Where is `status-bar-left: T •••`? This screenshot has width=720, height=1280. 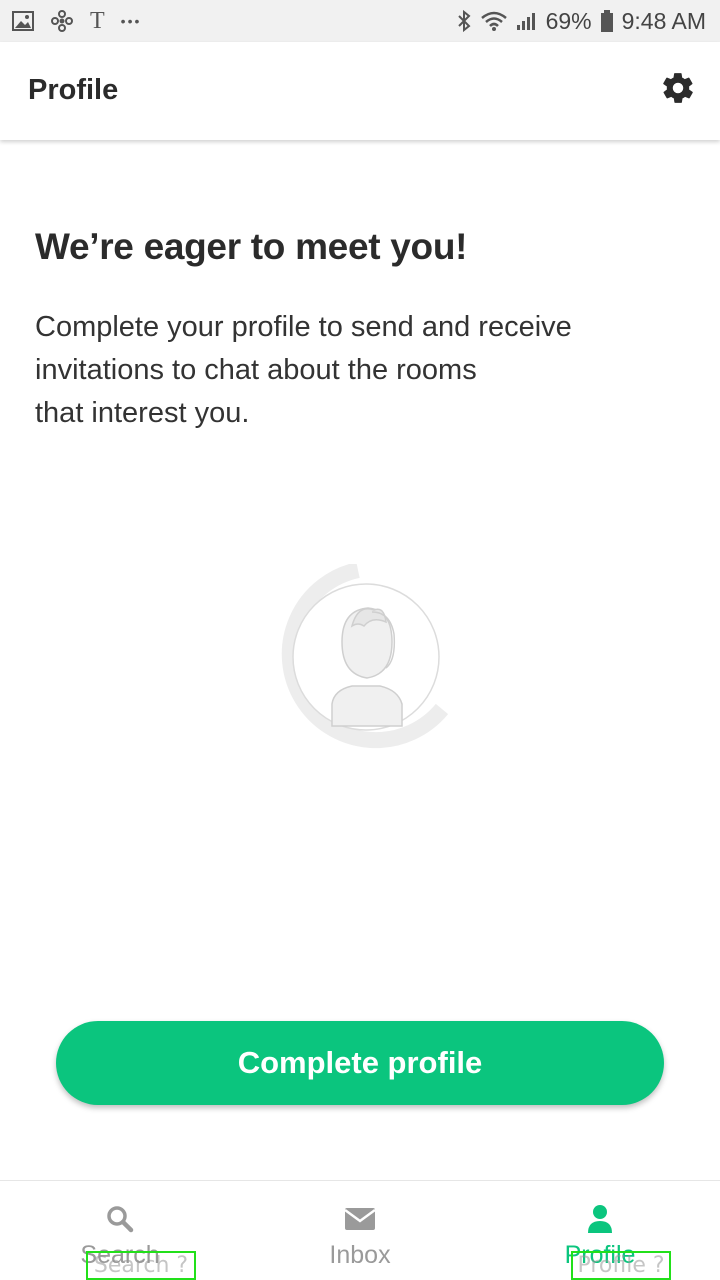 status-bar-left: T ••• is located at coordinates (76, 21).